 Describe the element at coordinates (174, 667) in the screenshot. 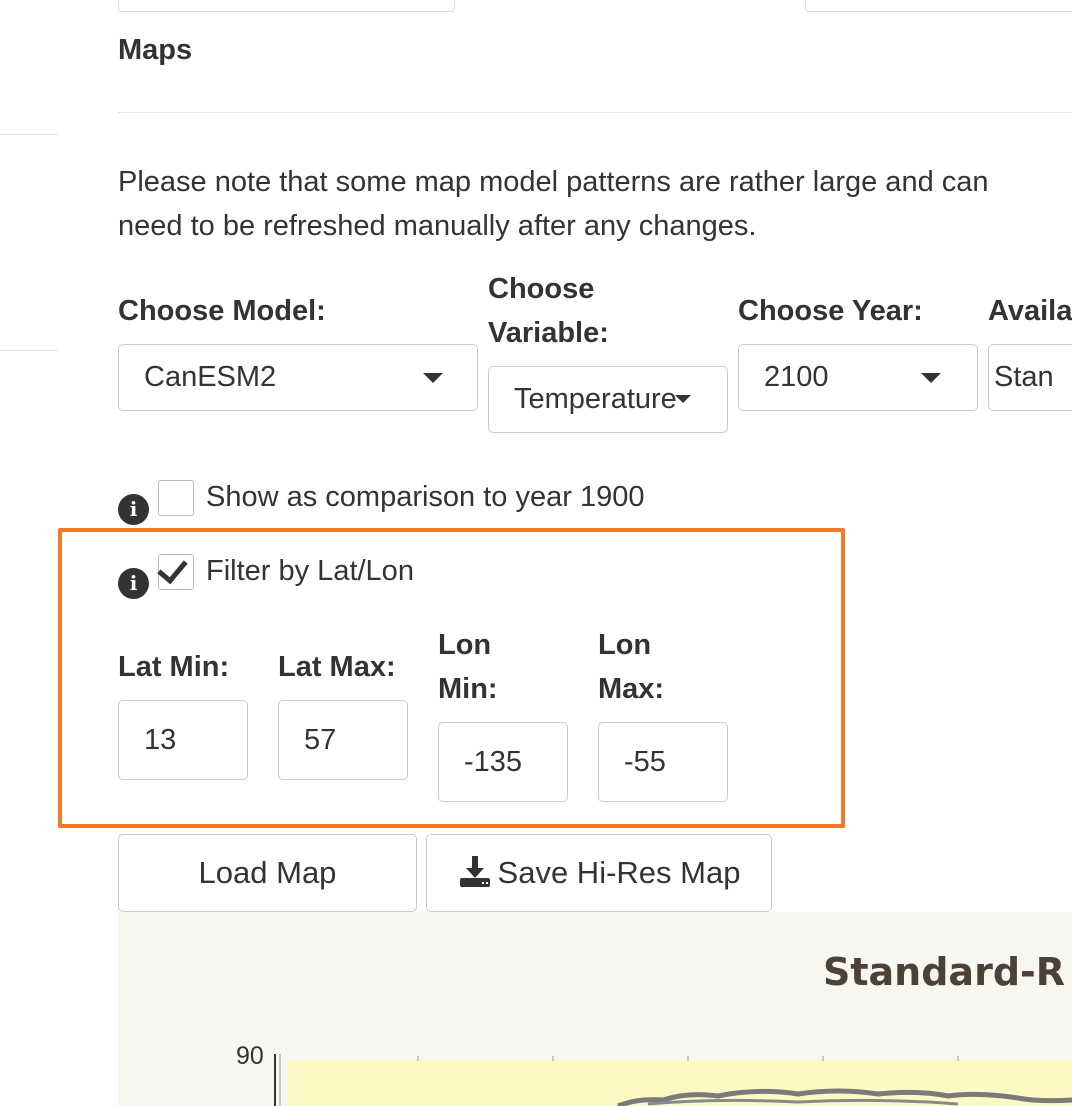

I see `lat-min-label: Lat Min:` at that location.